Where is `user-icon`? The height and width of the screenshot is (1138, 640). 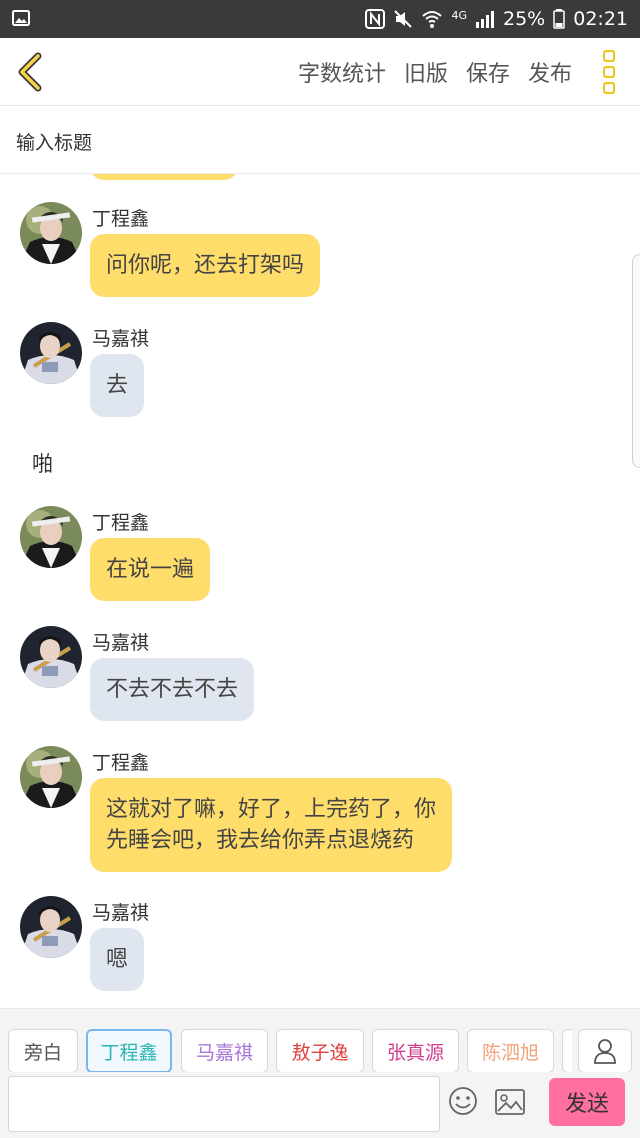
user-icon is located at coordinates (605, 1051).